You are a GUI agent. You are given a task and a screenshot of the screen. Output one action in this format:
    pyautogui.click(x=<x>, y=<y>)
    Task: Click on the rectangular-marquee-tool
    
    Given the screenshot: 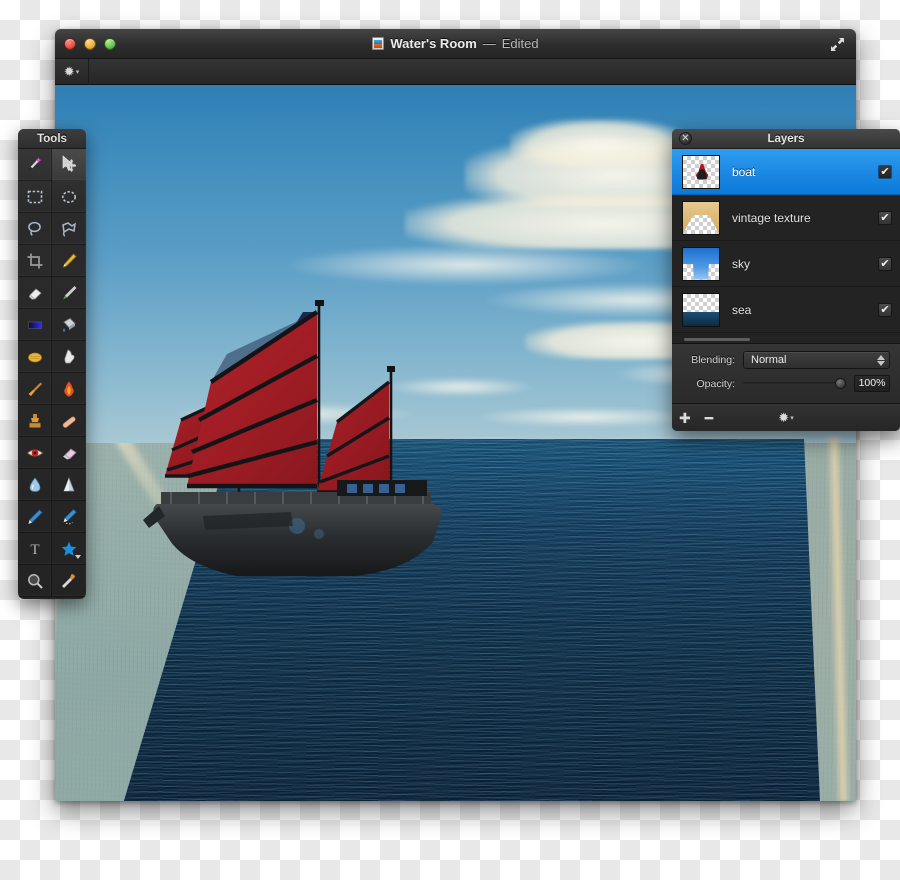 What is the action you would take?
    pyautogui.click(x=35, y=197)
    